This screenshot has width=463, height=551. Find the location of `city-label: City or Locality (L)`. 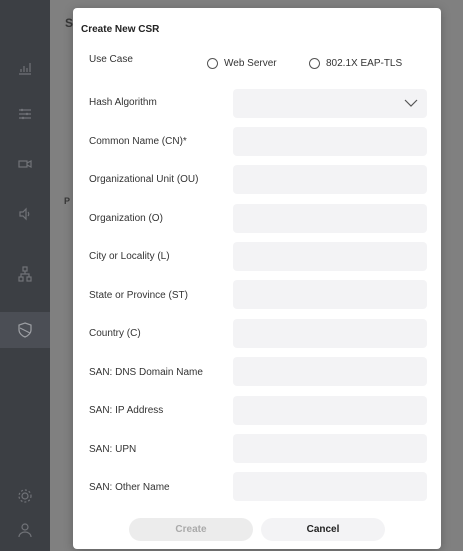

city-label: City or Locality (L) is located at coordinates (129, 256).